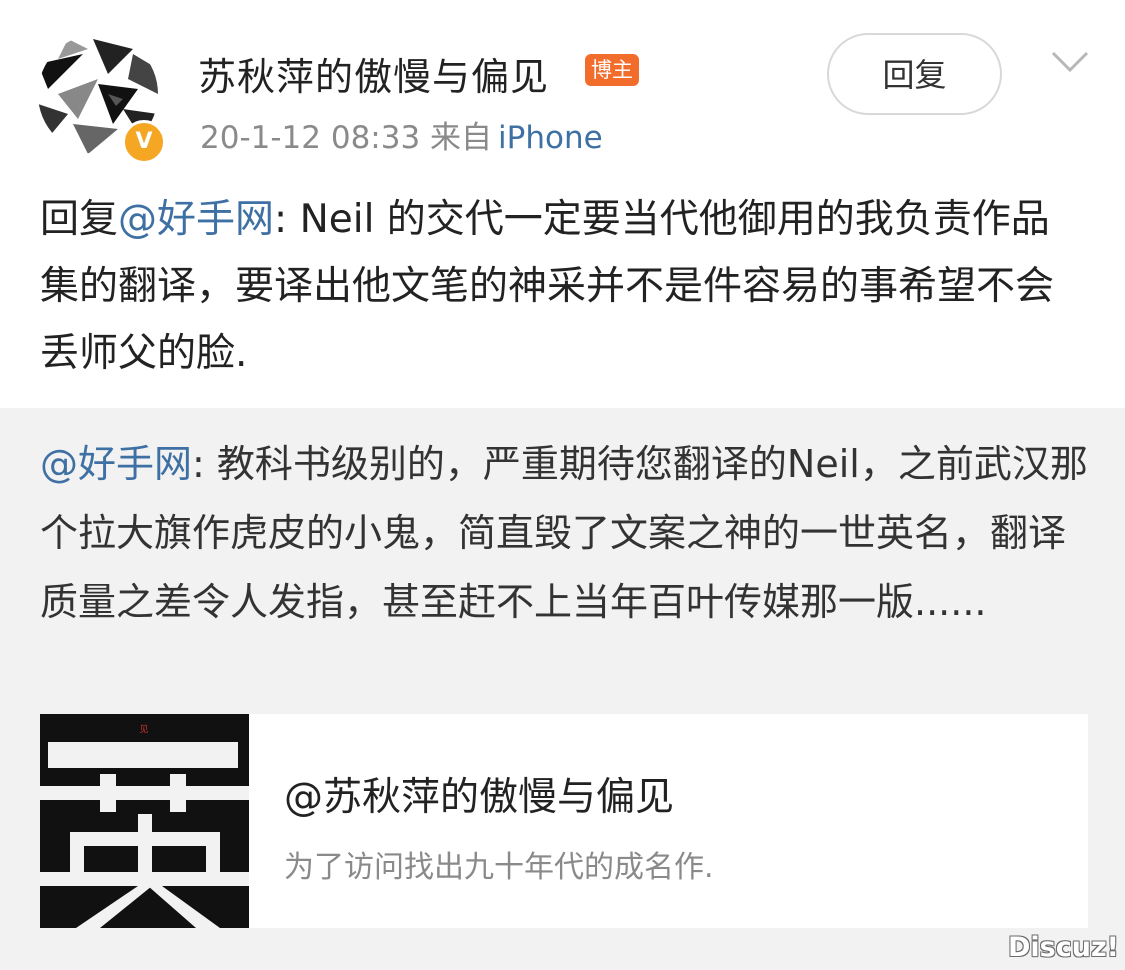 This screenshot has height=970, width=1125. What do you see at coordinates (461, 138) in the screenshot?
I see `source-prefix: 来自` at bounding box center [461, 138].